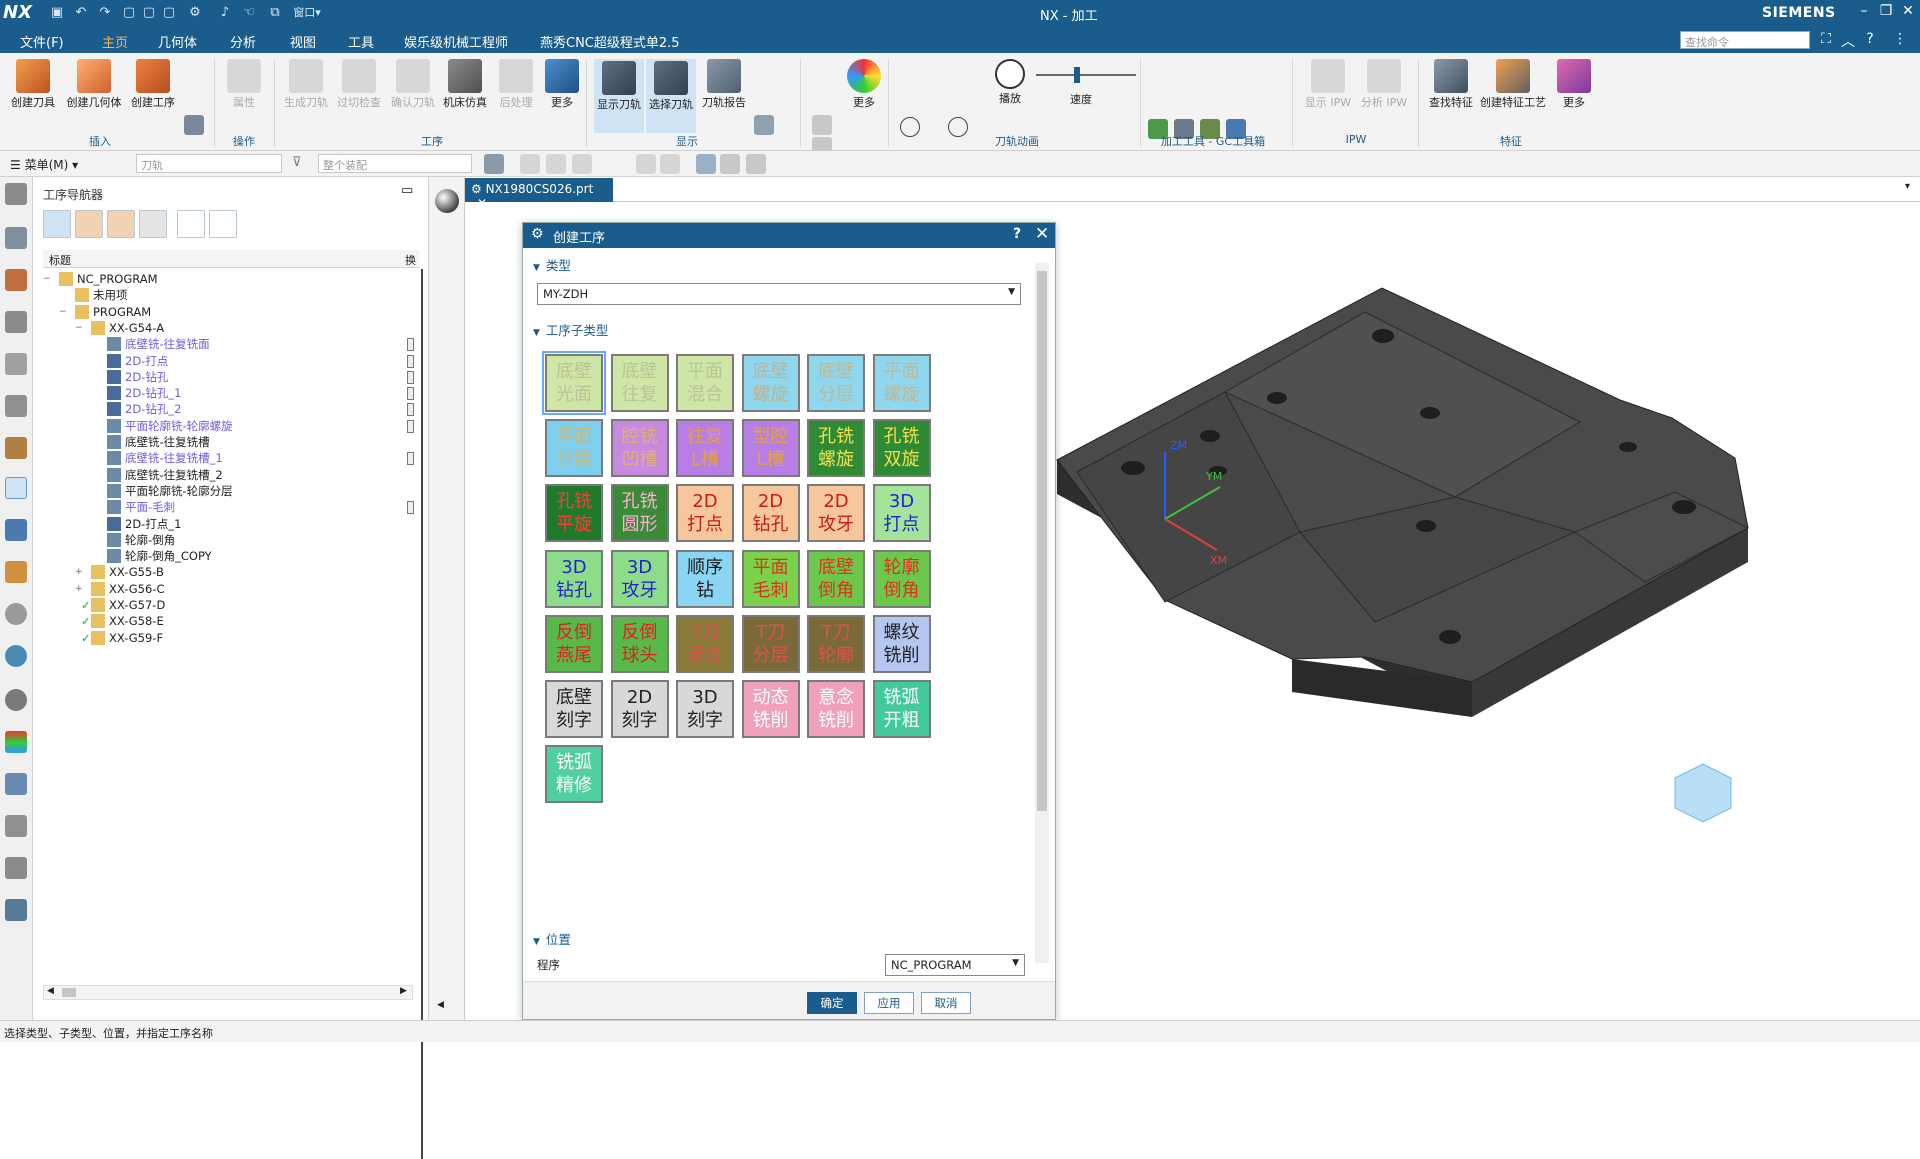 The height and width of the screenshot is (1159, 1920). Describe the element at coordinates (724, 84) in the screenshot. I see `toolpath-report-button: 刀轨报告` at that location.